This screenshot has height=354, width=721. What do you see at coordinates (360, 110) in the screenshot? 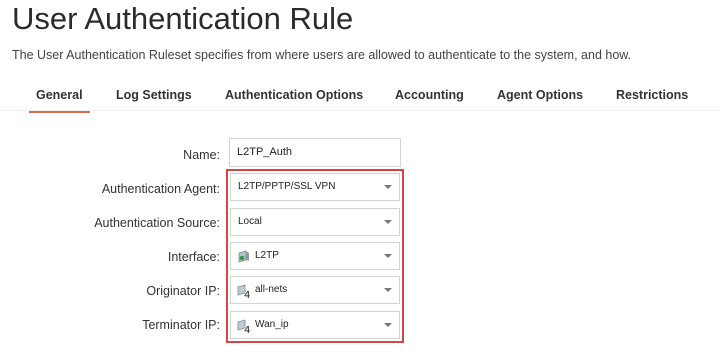
I see `tabs-divider` at bounding box center [360, 110].